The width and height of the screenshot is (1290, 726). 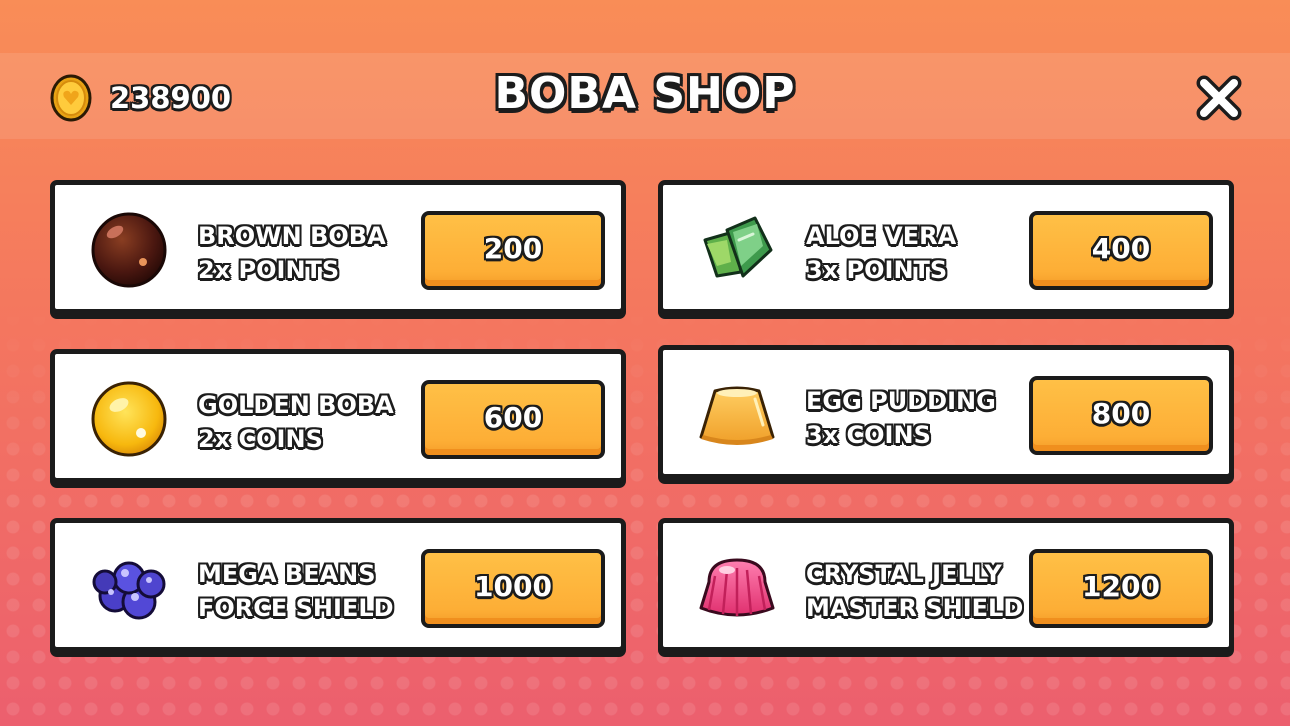 I want to click on price-label: 800, so click(x=1121, y=413).